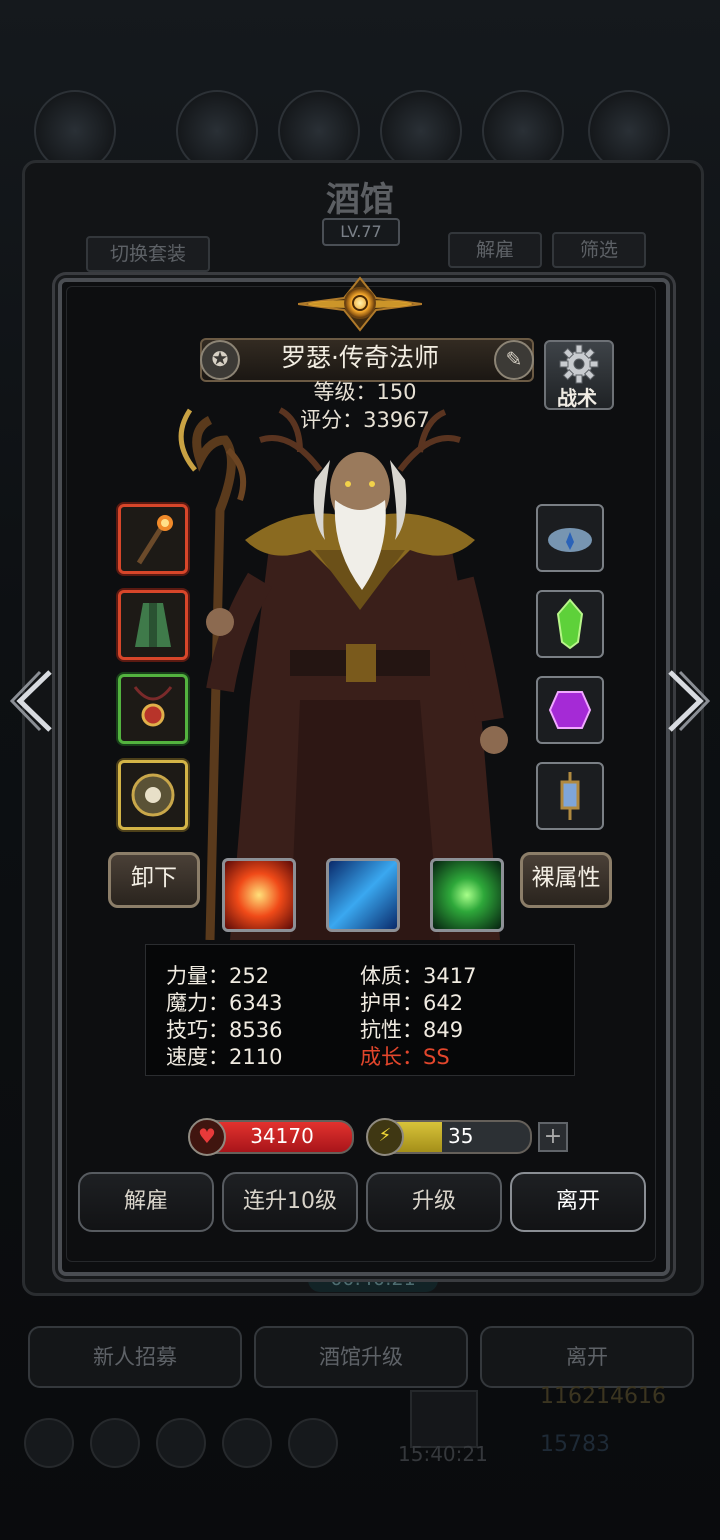 The width and height of the screenshot is (720, 1540). I want to click on slot-helmet, so click(570, 538).